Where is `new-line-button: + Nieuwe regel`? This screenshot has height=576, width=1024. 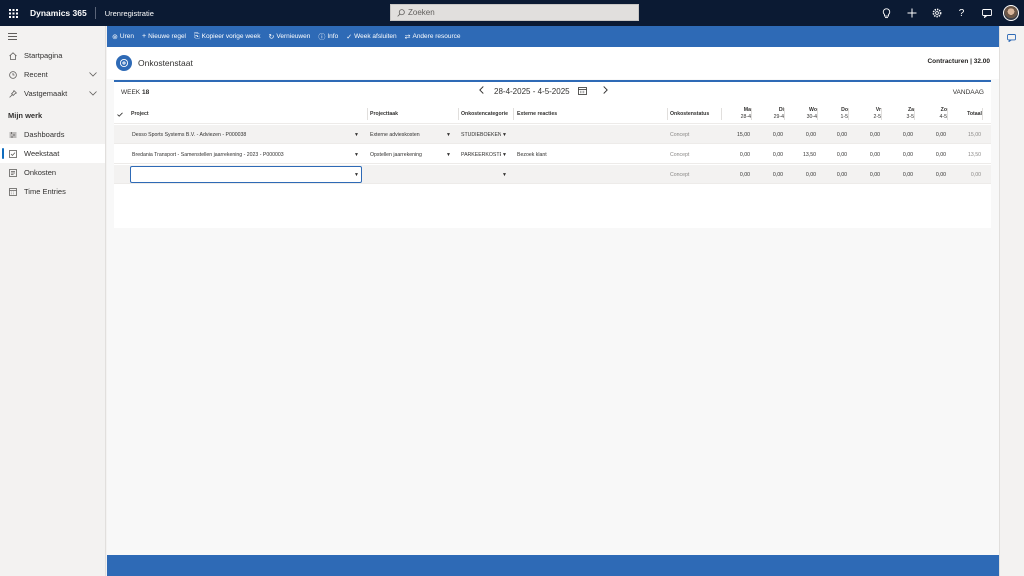
new-line-button: + Nieuwe regel is located at coordinates (164, 36).